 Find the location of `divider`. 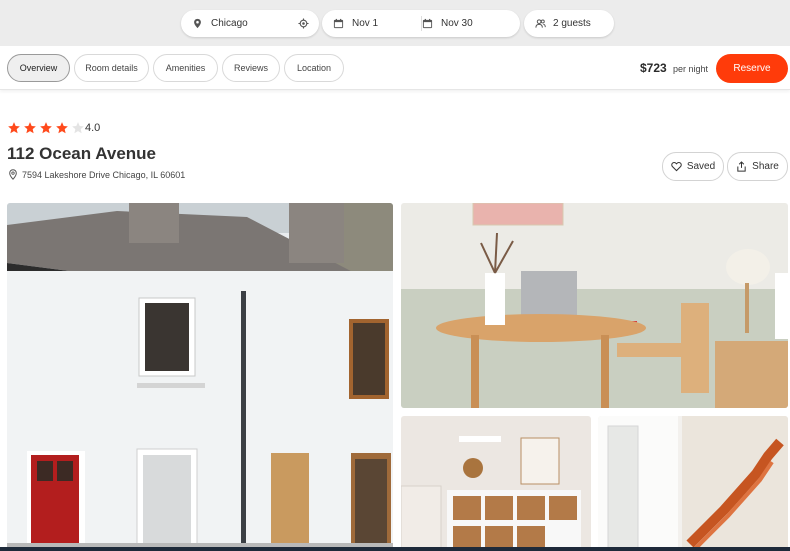

divider is located at coordinates (421, 23).